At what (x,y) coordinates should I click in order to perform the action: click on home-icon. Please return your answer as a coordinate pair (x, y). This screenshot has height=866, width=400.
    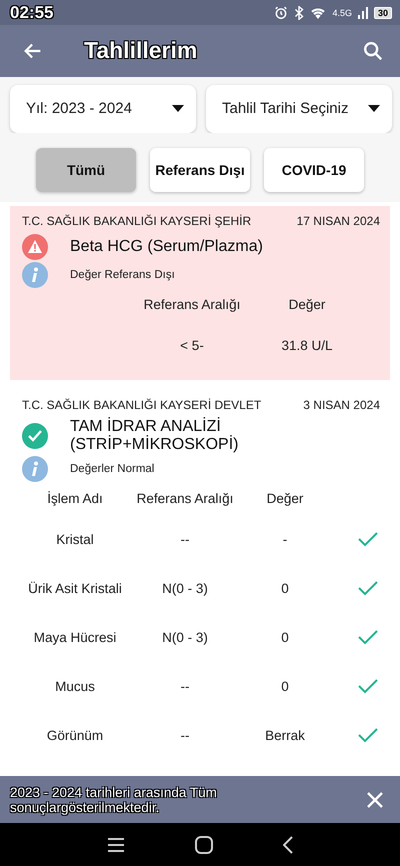
    Looking at the image, I should click on (204, 845).